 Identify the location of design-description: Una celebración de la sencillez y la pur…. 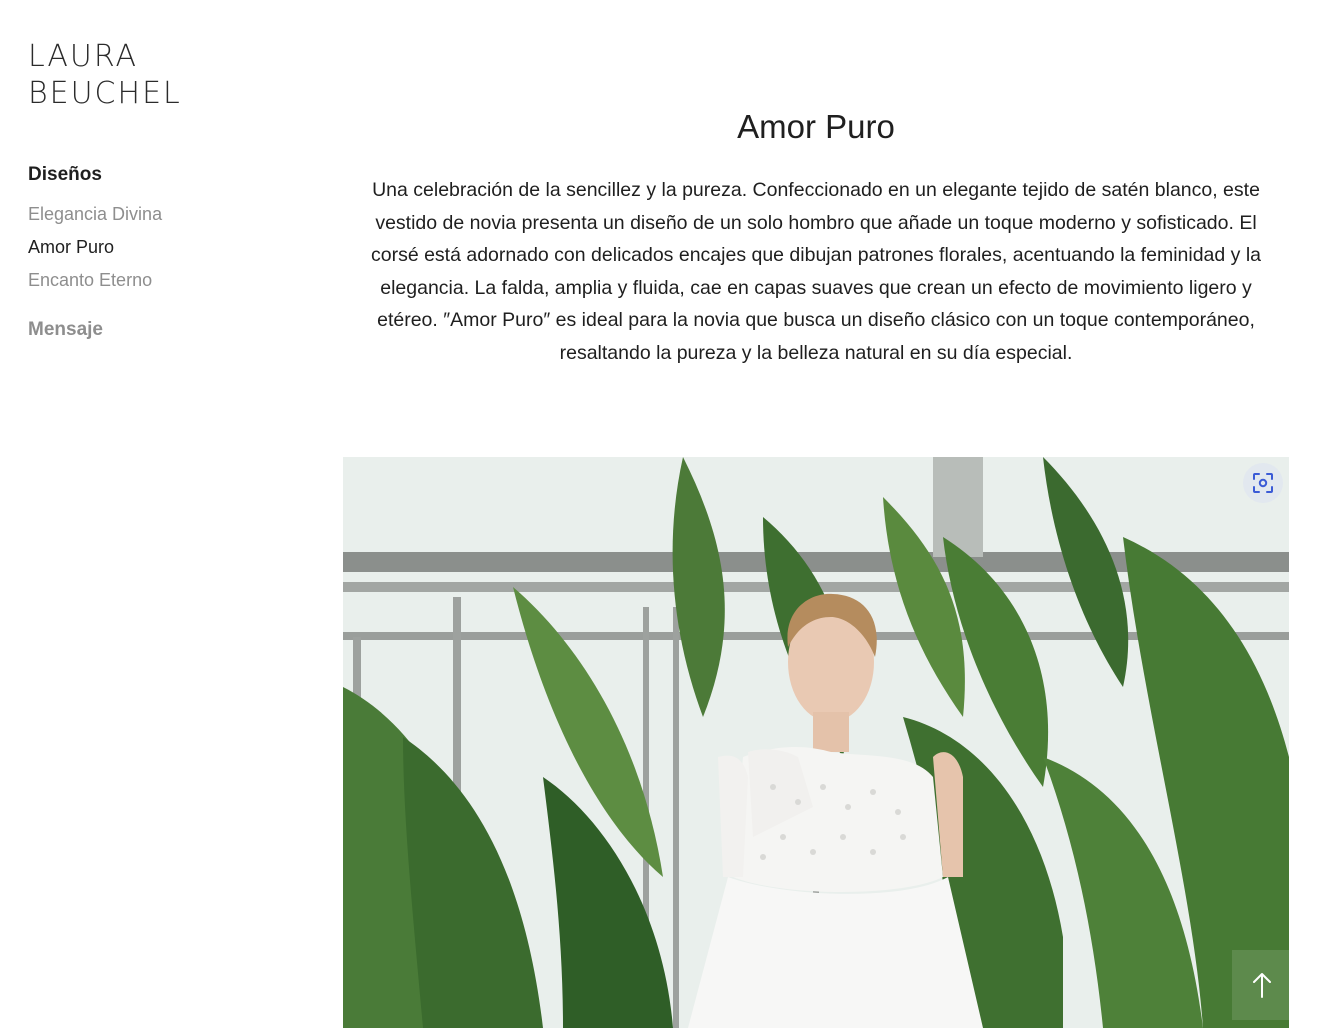
(815, 271).